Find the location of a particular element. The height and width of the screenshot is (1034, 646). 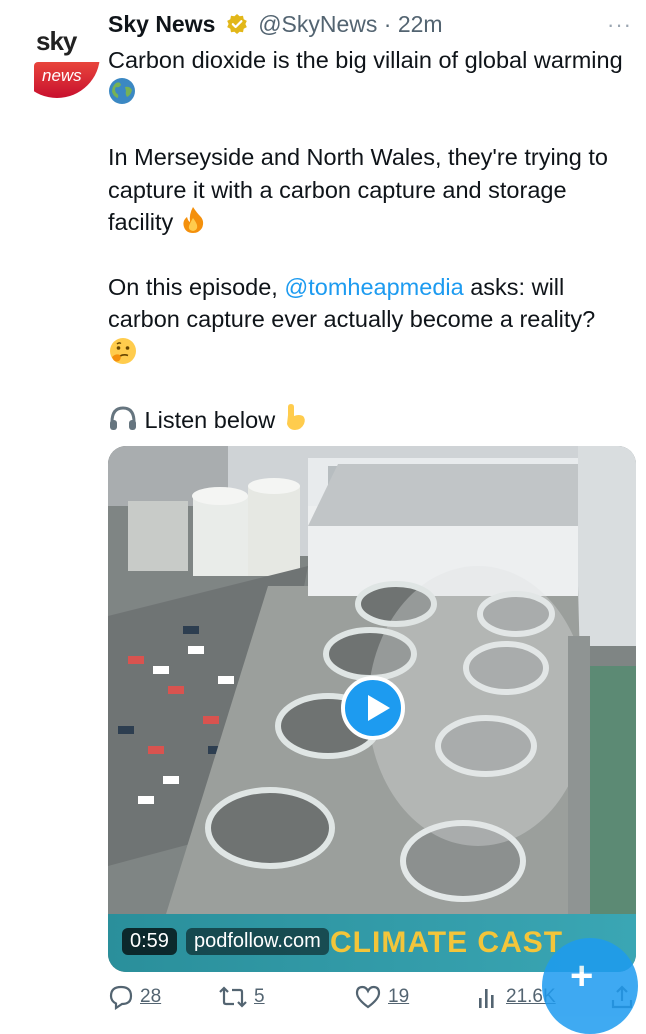

more-options-icon: ··· is located at coordinates (619, 25).